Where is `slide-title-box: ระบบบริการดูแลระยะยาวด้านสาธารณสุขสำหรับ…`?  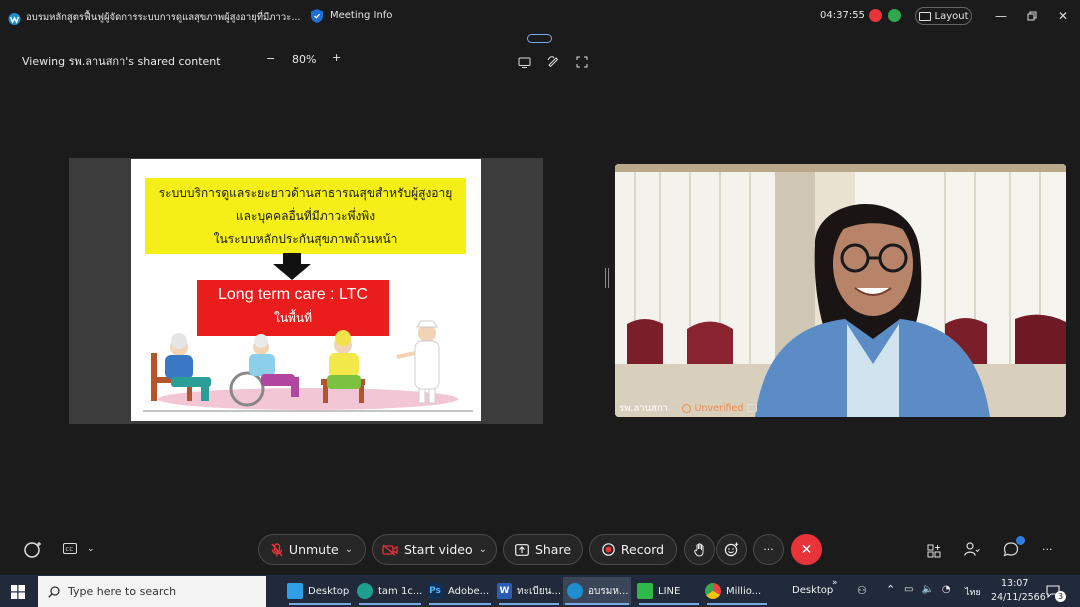
slide-title-box: ระบบบริการดูแลระยะยาวด้านสาธารณสุขสำหรับ… is located at coordinates (305, 216).